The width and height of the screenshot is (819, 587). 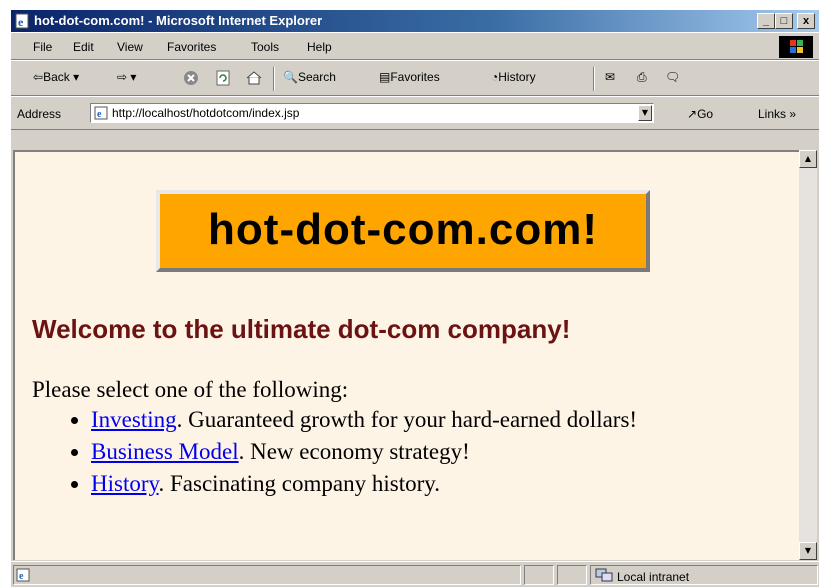 I want to click on scroll-down-button: ▼, so click(x=808, y=551).